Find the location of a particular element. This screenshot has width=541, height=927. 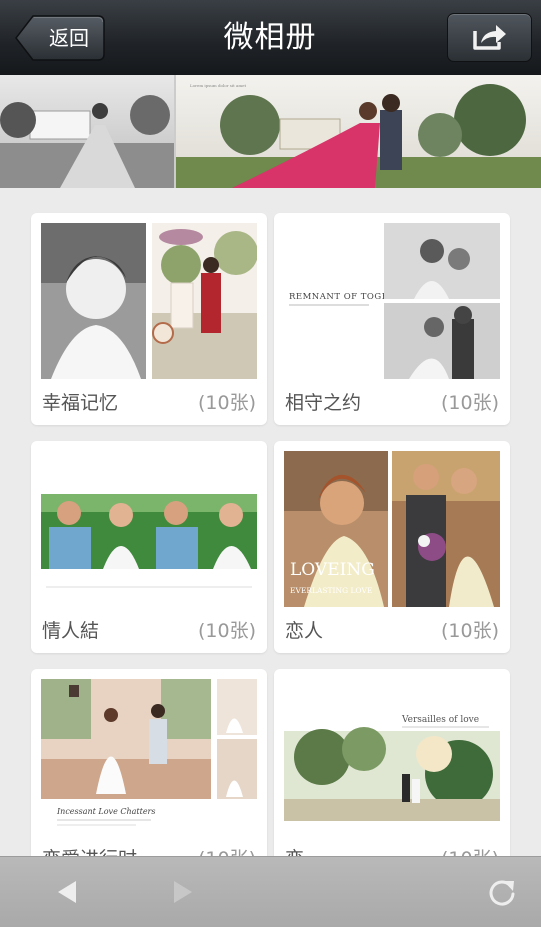

page-title: 微相册 is located at coordinates (270, 37).